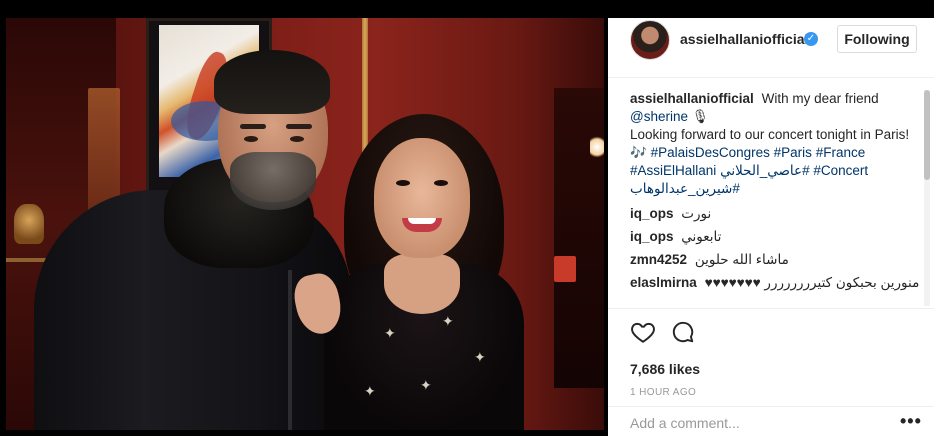  What do you see at coordinates (771, 353) in the screenshot?
I see `post-actions: 7,686 likes 1 HOUR AGO` at bounding box center [771, 353].